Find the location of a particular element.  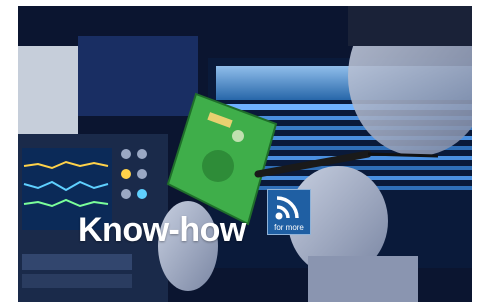

for-more-button: for more is located at coordinates (289, 212).